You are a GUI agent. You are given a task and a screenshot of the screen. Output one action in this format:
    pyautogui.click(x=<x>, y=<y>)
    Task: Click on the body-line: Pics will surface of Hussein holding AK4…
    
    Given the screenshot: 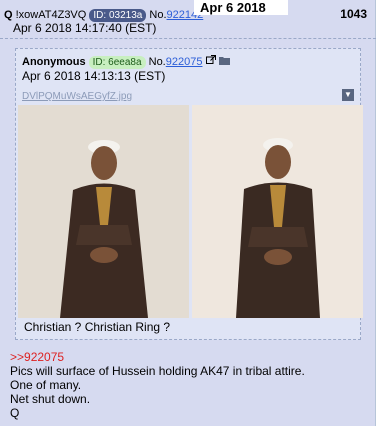 What is the action you would take?
    pyautogui.click(x=157, y=371)
    